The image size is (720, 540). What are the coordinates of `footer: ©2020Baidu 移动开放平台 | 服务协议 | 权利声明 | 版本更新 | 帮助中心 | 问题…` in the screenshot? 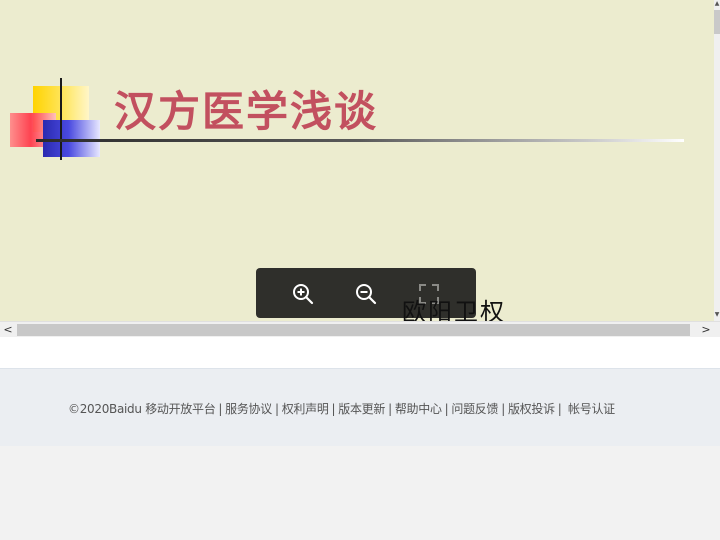 It's located at (360, 407).